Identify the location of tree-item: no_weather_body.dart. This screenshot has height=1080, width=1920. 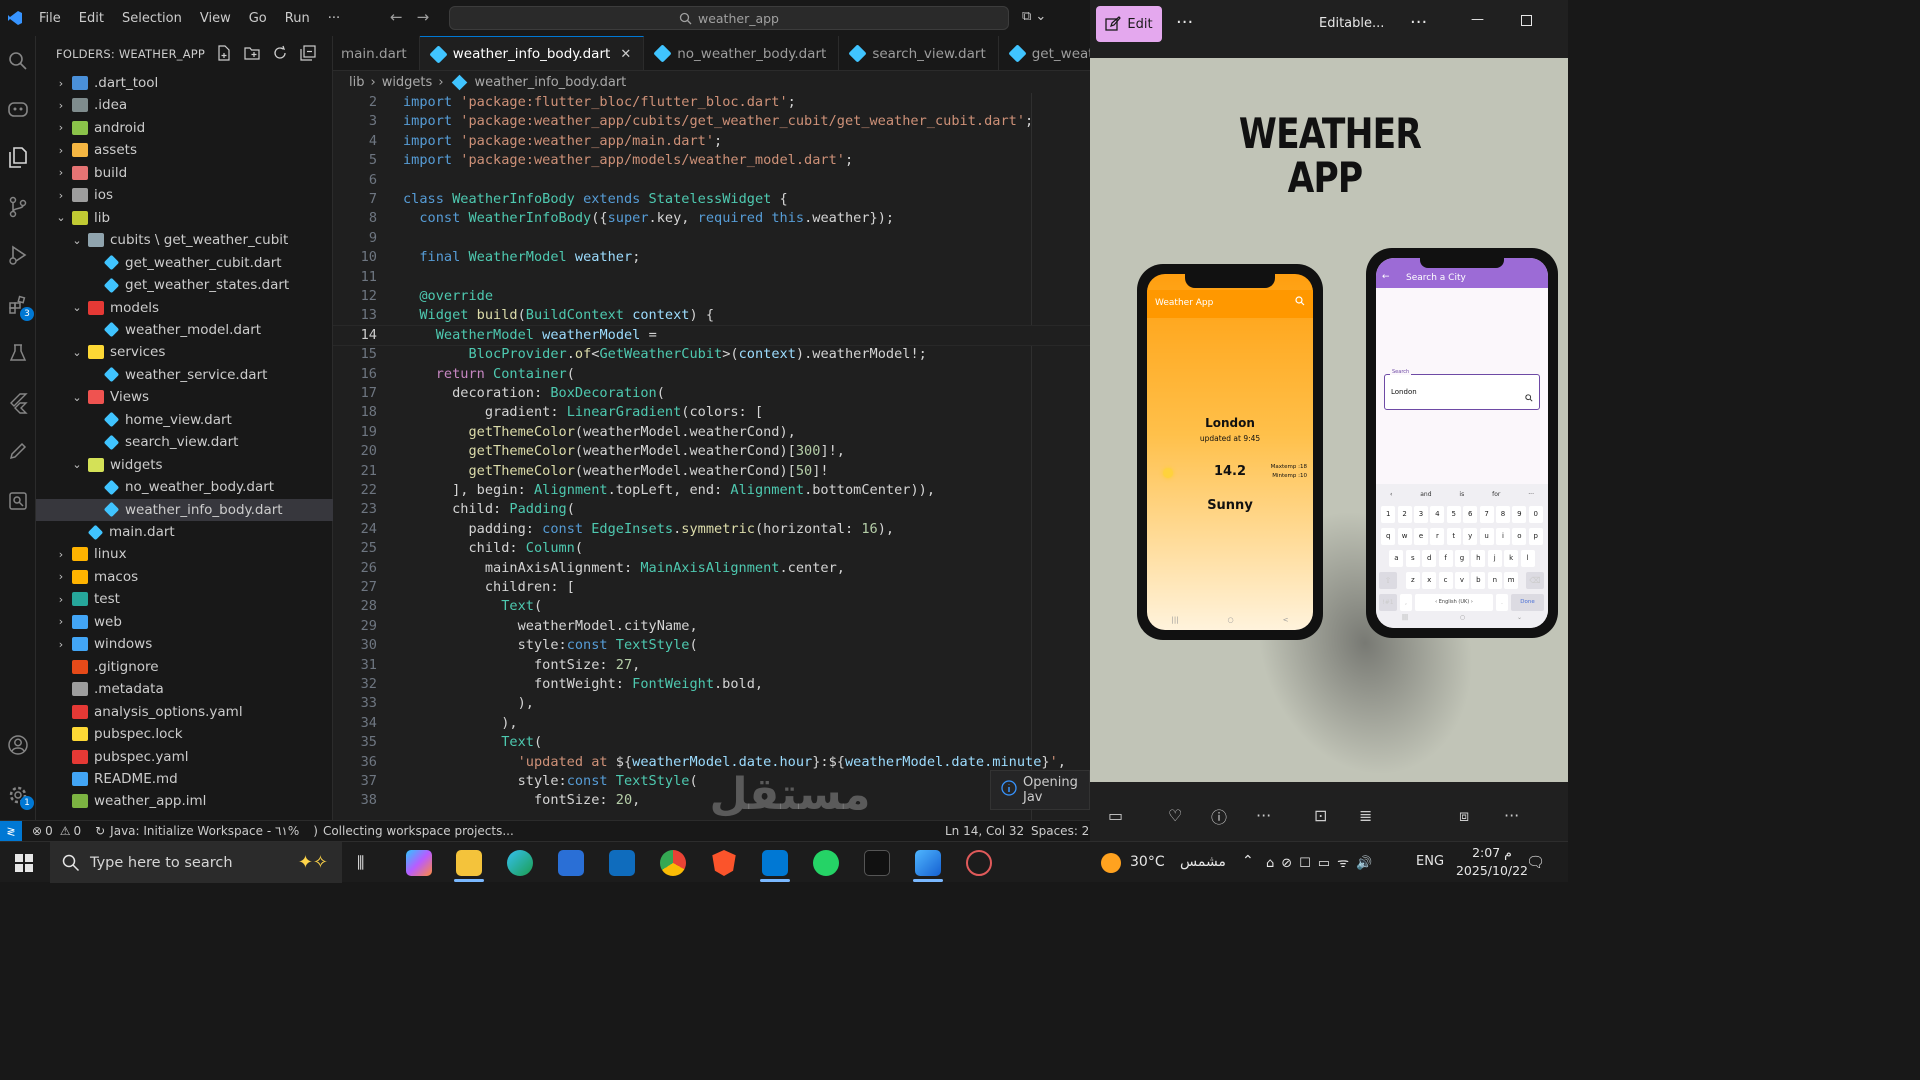
(184, 487).